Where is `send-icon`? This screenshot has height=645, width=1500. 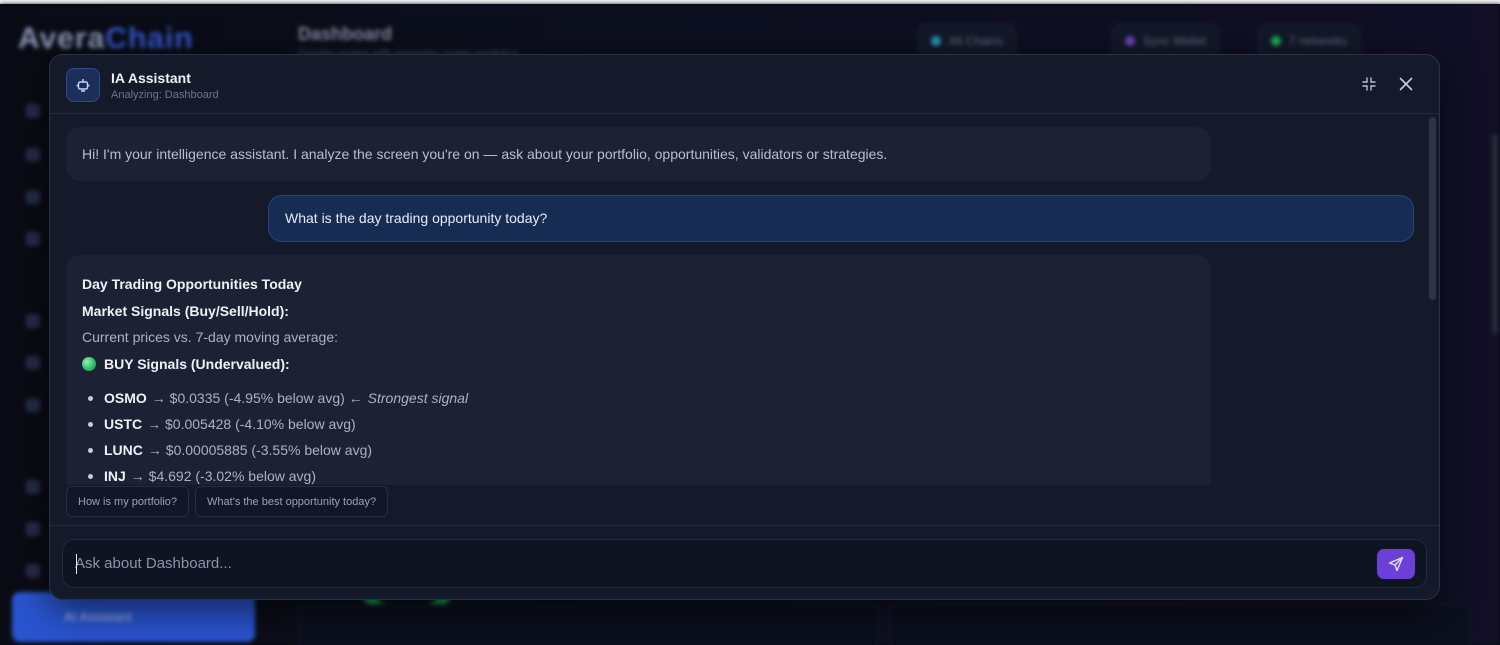 send-icon is located at coordinates (1396, 564).